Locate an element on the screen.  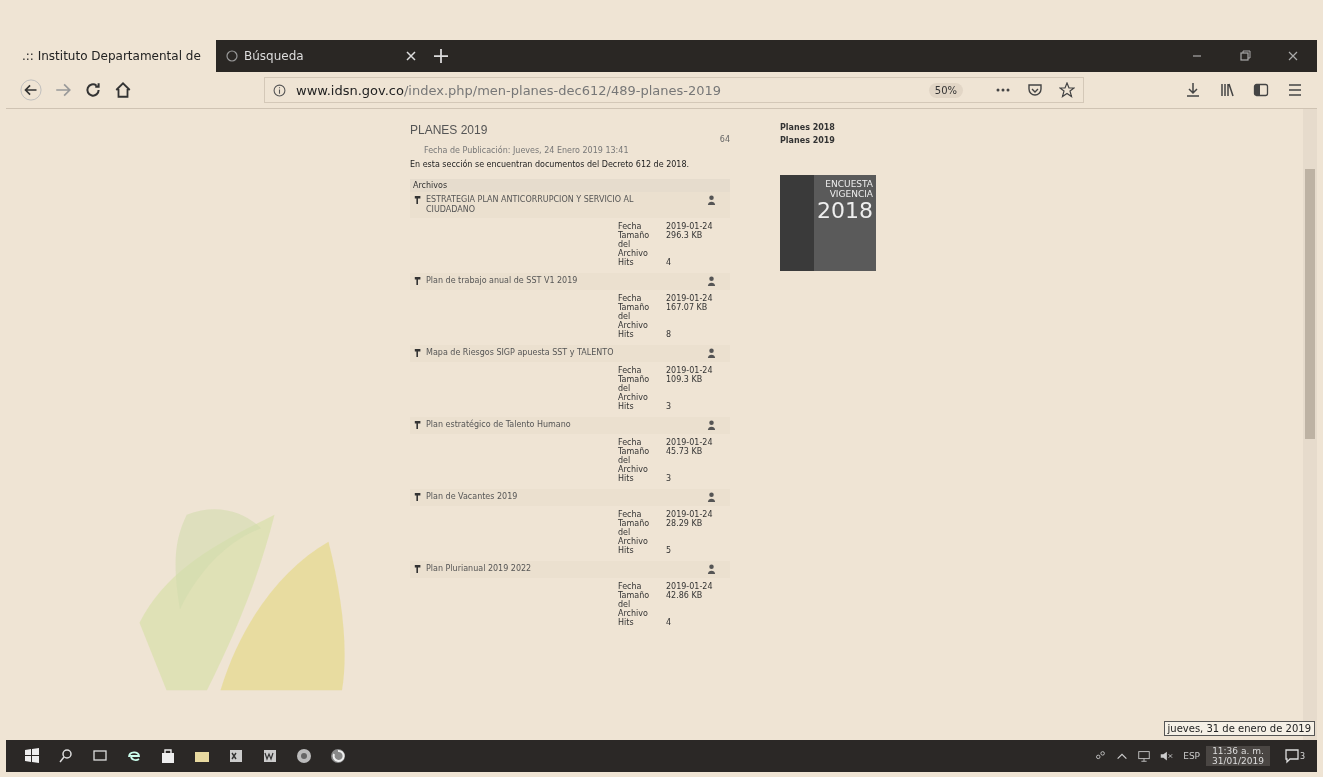
notifications-button: 3 is located at coordinates (1294, 756).